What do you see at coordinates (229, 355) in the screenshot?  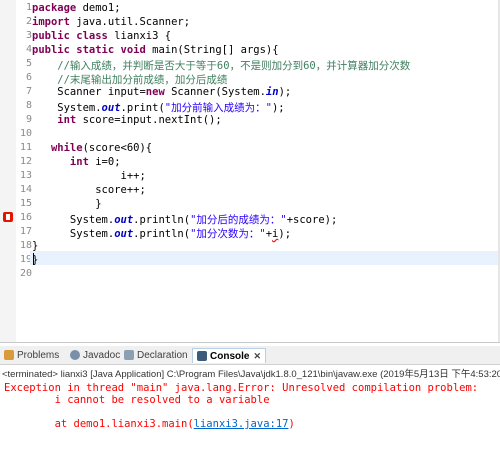 I see `tab-console: Console ✕` at bounding box center [229, 355].